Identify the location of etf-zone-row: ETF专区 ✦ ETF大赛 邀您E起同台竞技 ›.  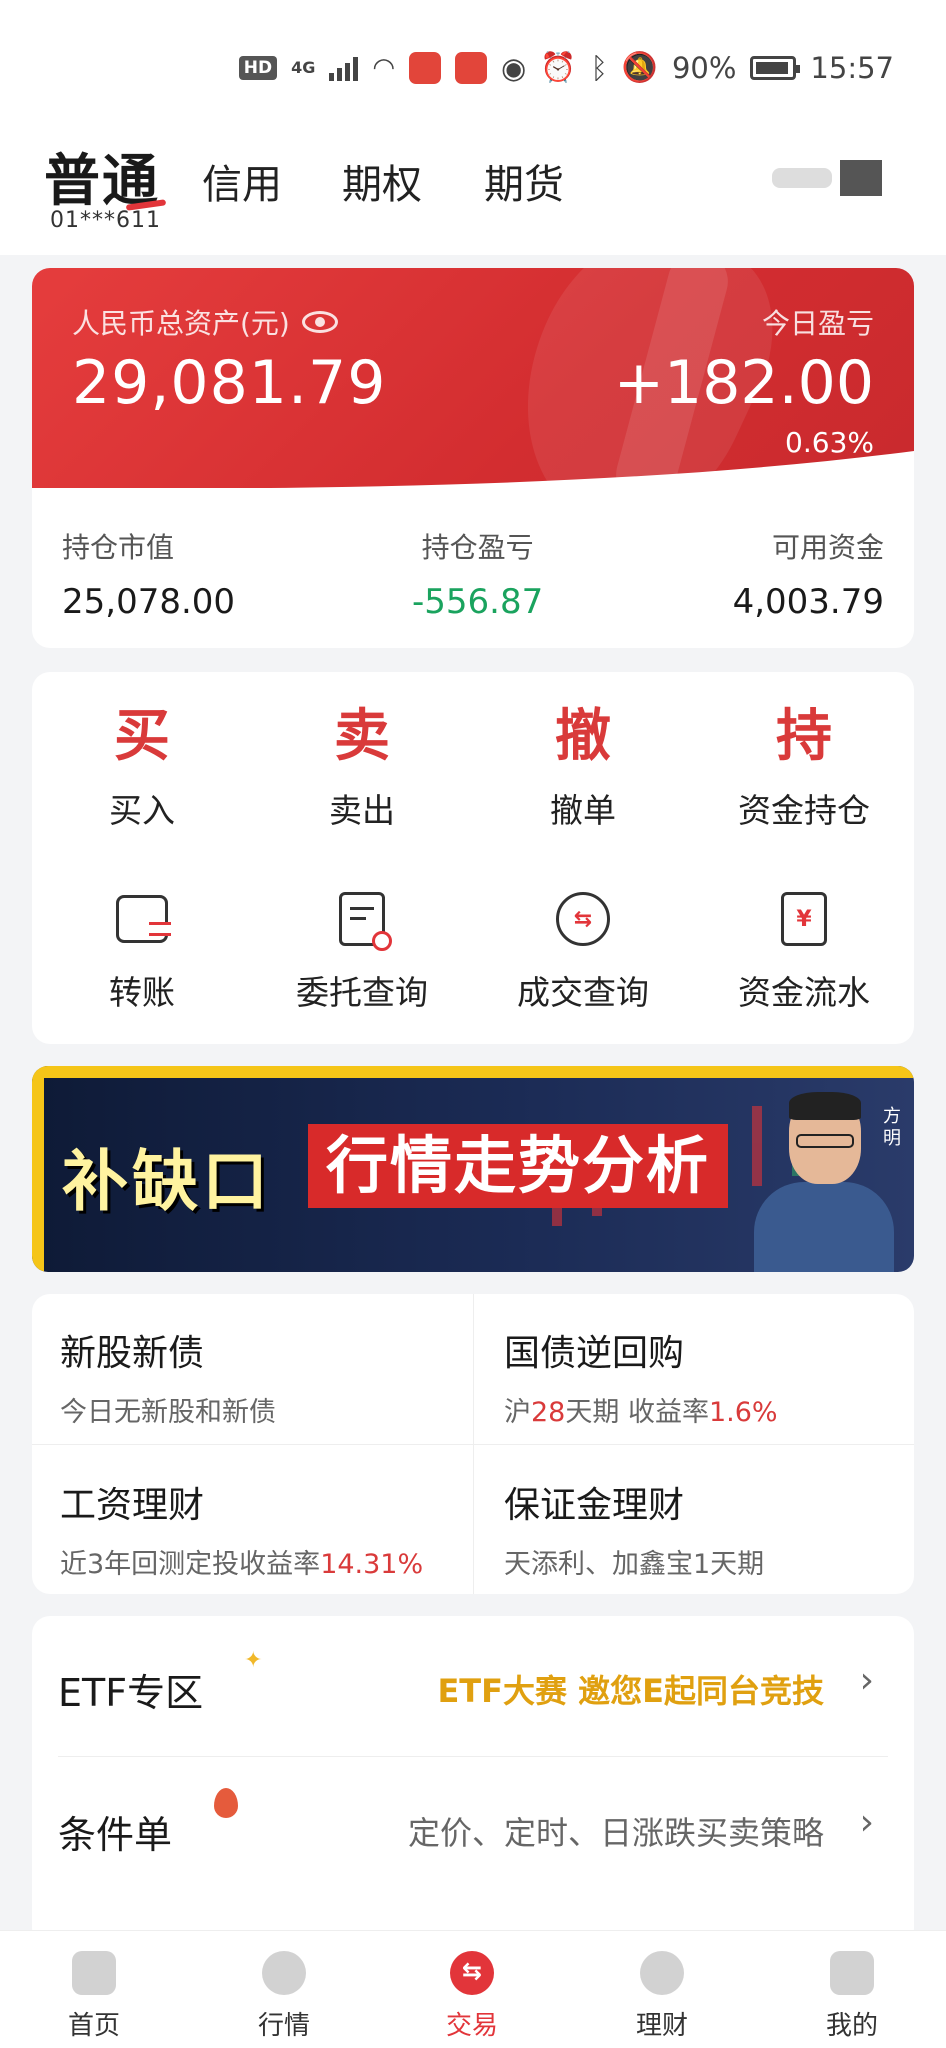
(473, 1686).